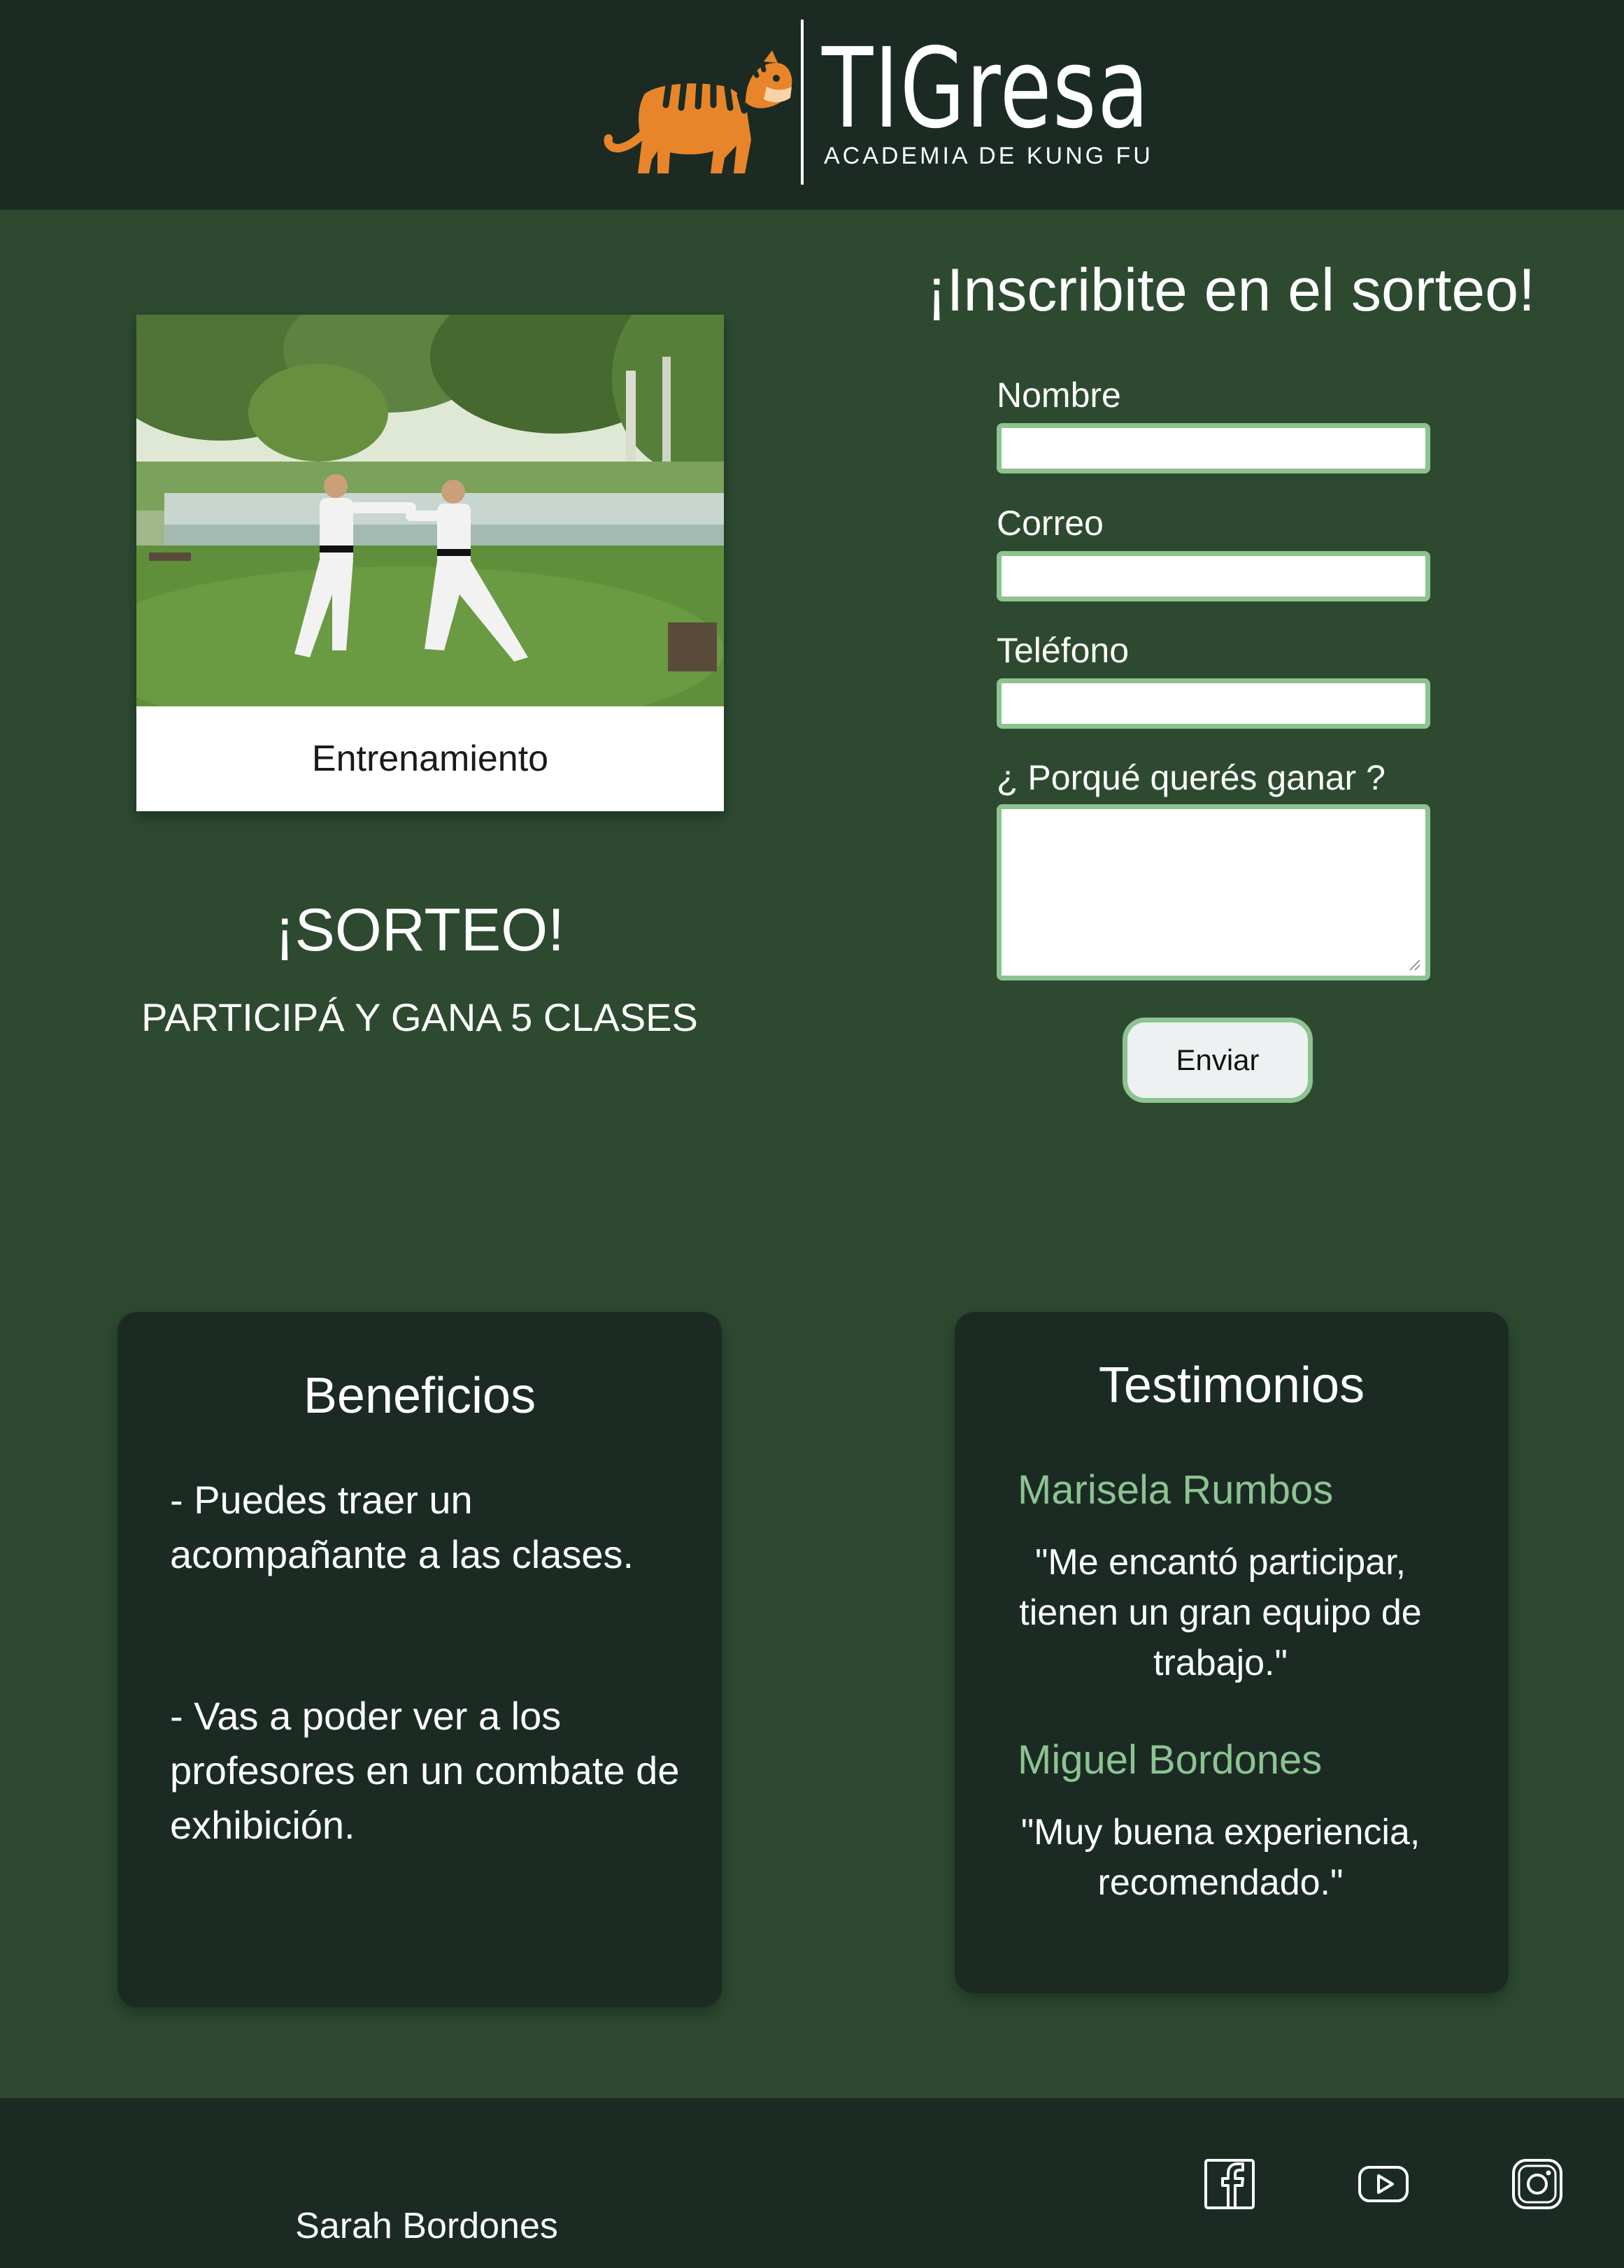 The width and height of the screenshot is (1624, 2268). I want to click on brand-name: TIGresa, so click(987, 88).